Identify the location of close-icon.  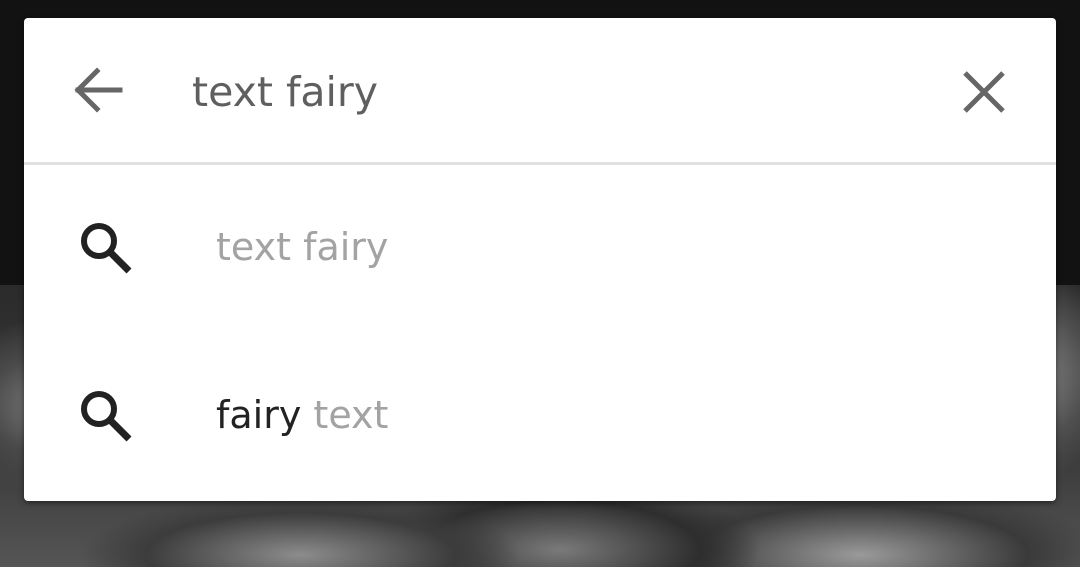
(984, 92).